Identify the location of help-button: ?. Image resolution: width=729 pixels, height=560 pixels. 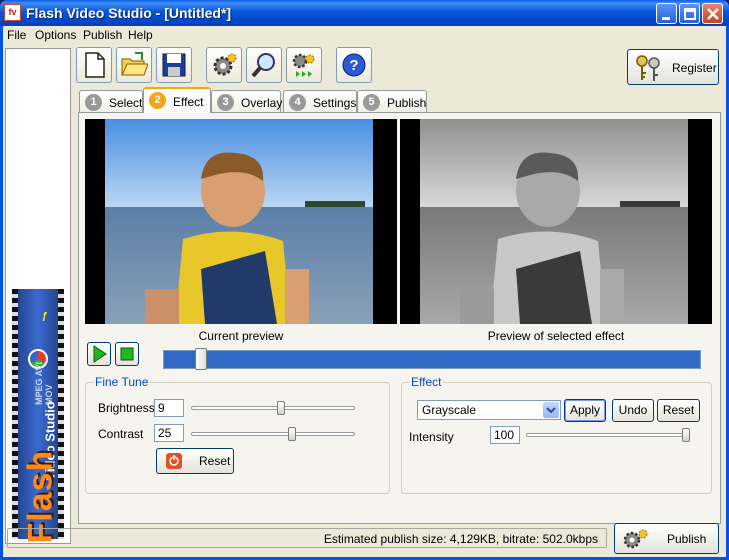
(354, 65).